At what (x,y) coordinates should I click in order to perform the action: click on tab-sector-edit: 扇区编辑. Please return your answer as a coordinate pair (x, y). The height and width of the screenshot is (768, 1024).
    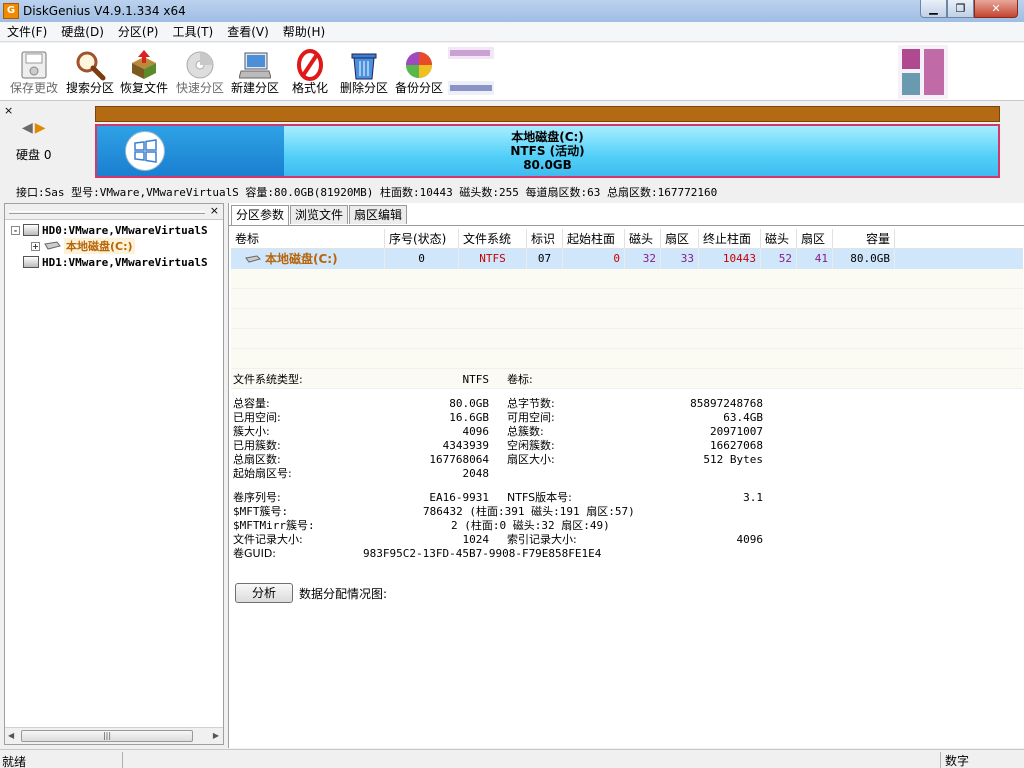
    Looking at the image, I should click on (378, 214).